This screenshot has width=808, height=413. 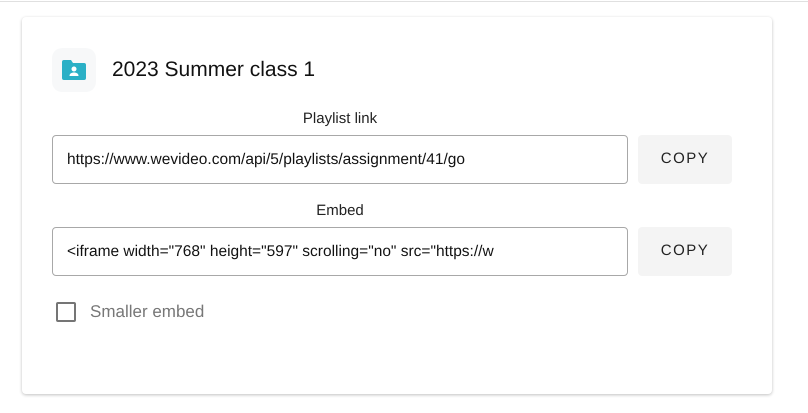 What do you see at coordinates (66, 312) in the screenshot?
I see `checkbox` at bounding box center [66, 312].